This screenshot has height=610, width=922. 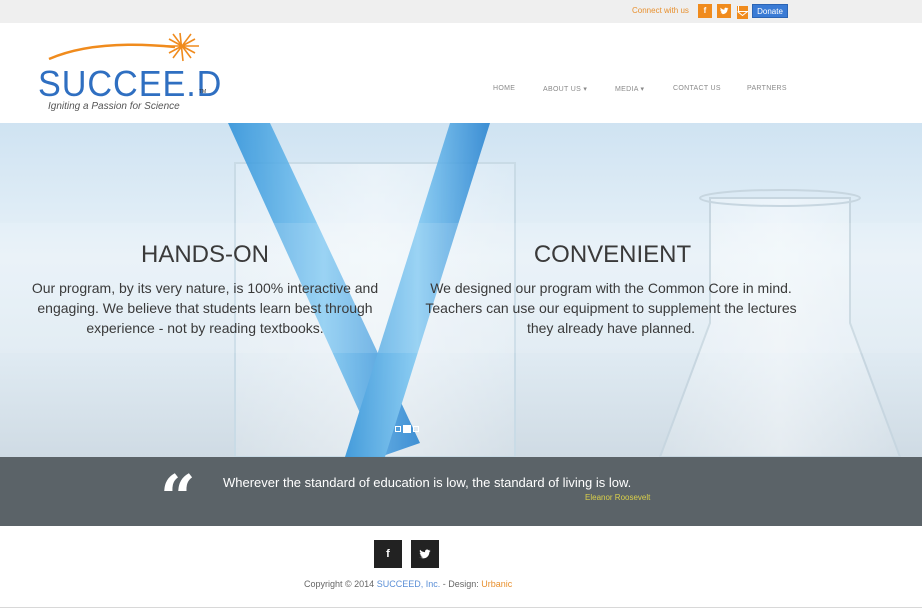 I want to click on quote-mark-icon: “, so click(x=178, y=497).